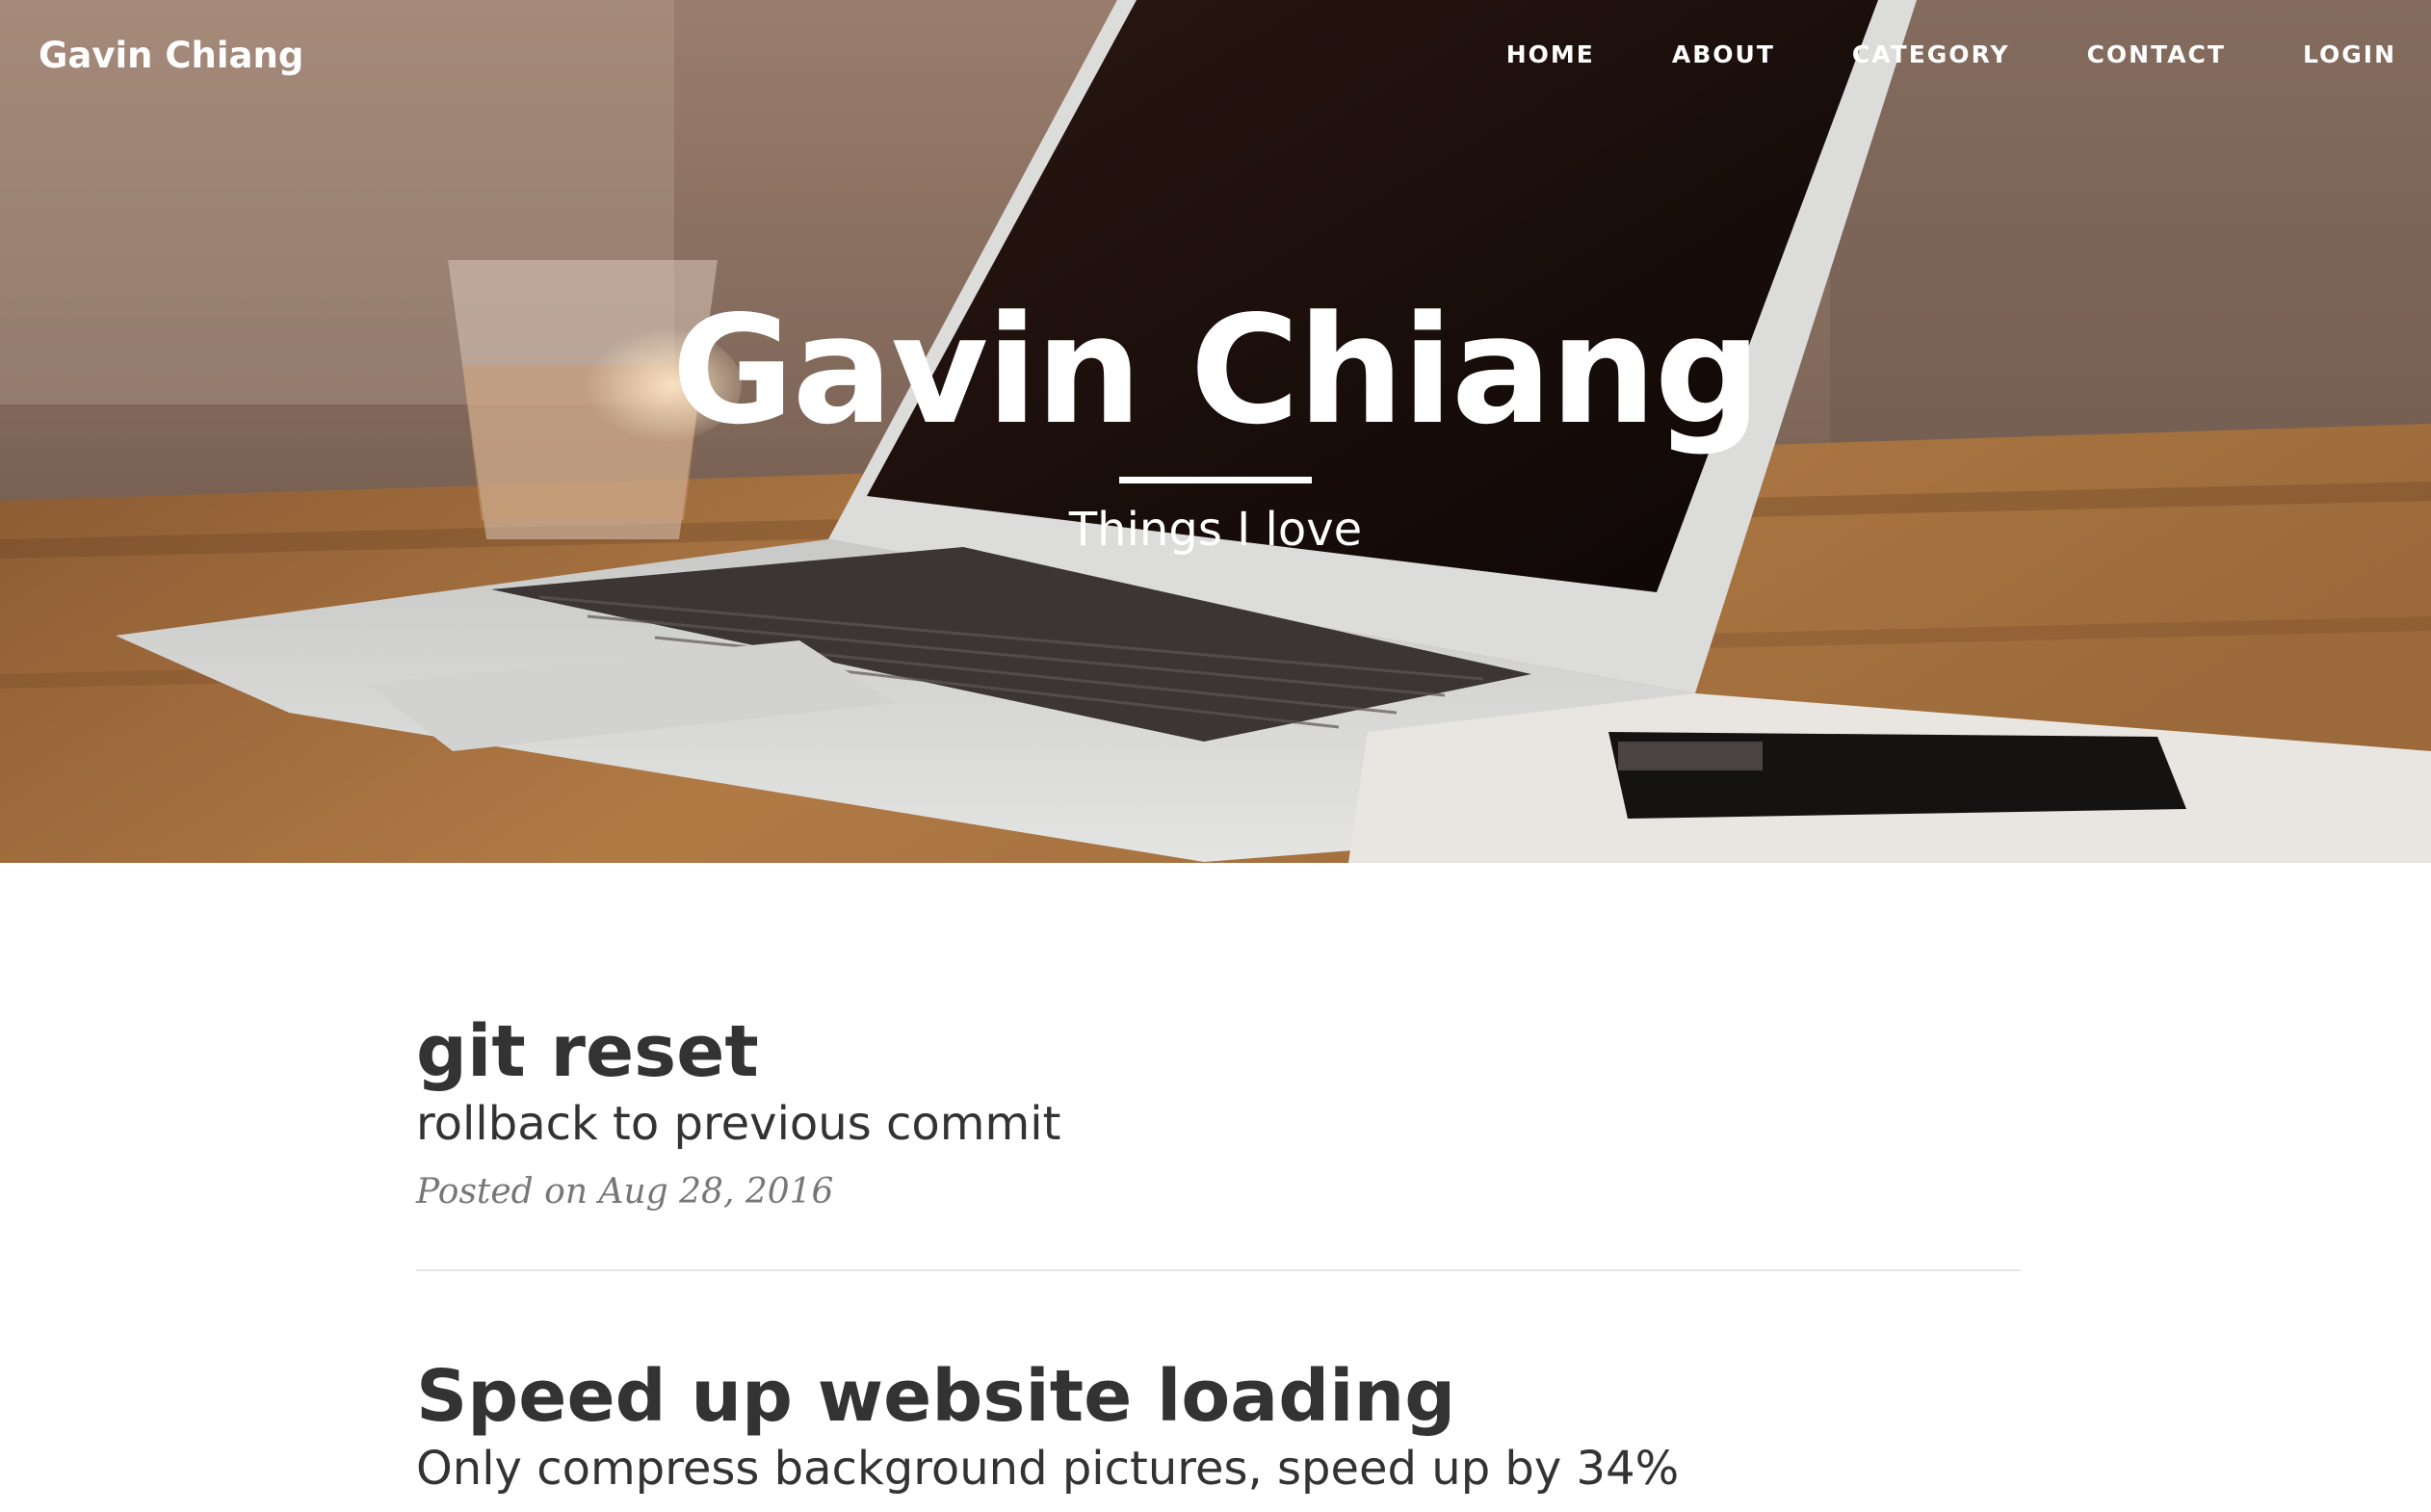  Describe the element at coordinates (2349, 54) in the screenshot. I see `nav-login-link: LOGIN` at that location.